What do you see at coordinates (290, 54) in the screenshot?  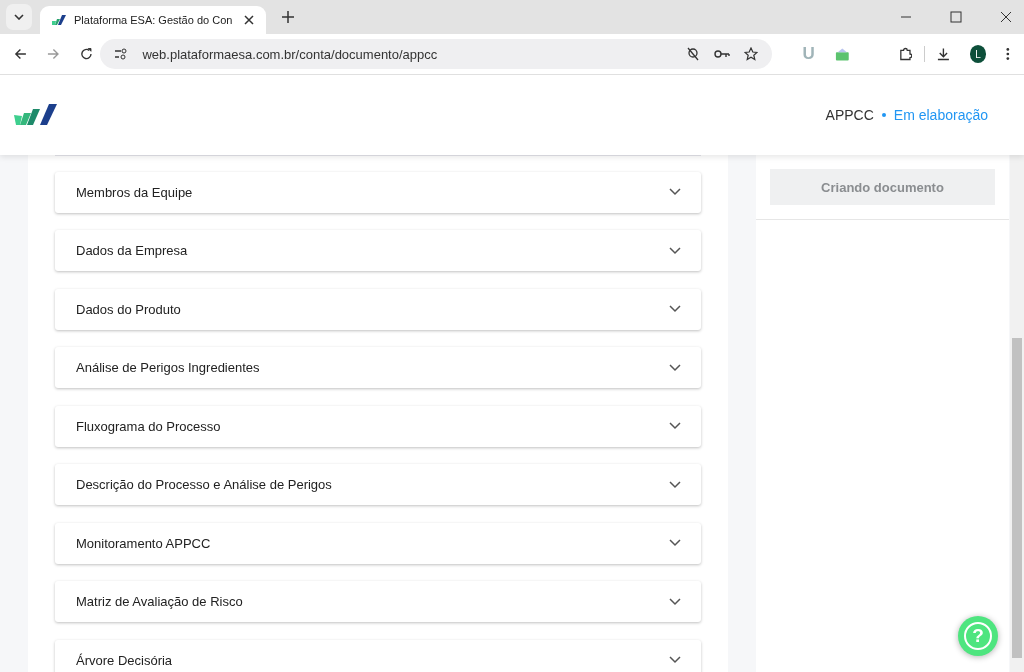 I see `url-text: web.plataformaesa.com.br/conta/documento/appcc` at bounding box center [290, 54].